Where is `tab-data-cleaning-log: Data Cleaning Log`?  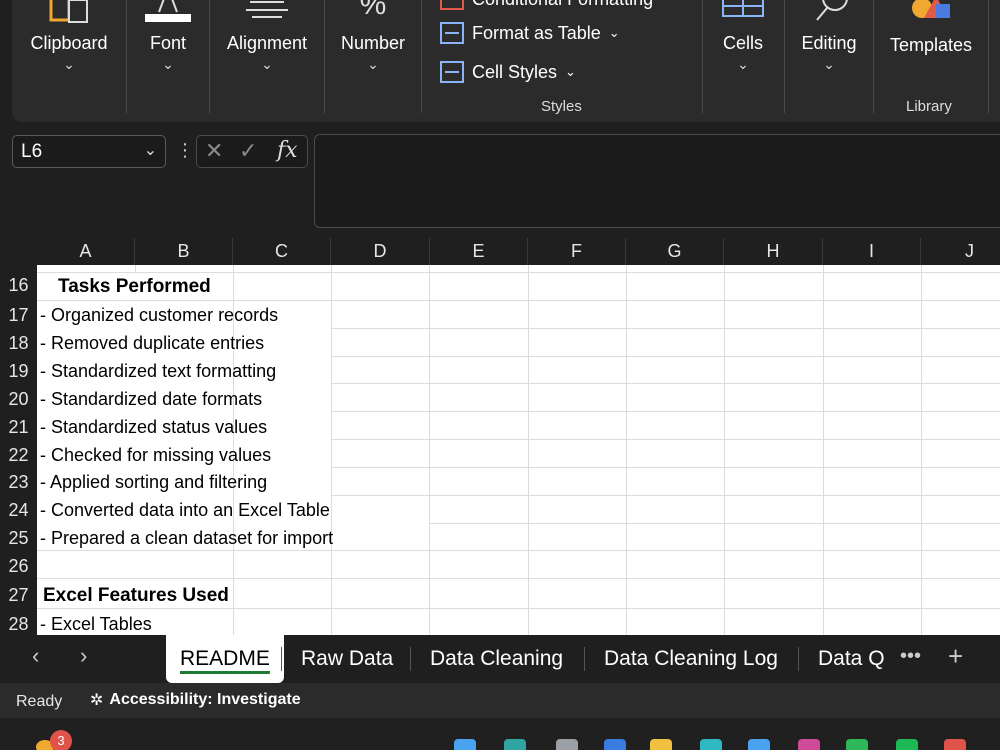 tab-data-cleaning-log: Data Cleaning Log is located at coordinates (691, 659).